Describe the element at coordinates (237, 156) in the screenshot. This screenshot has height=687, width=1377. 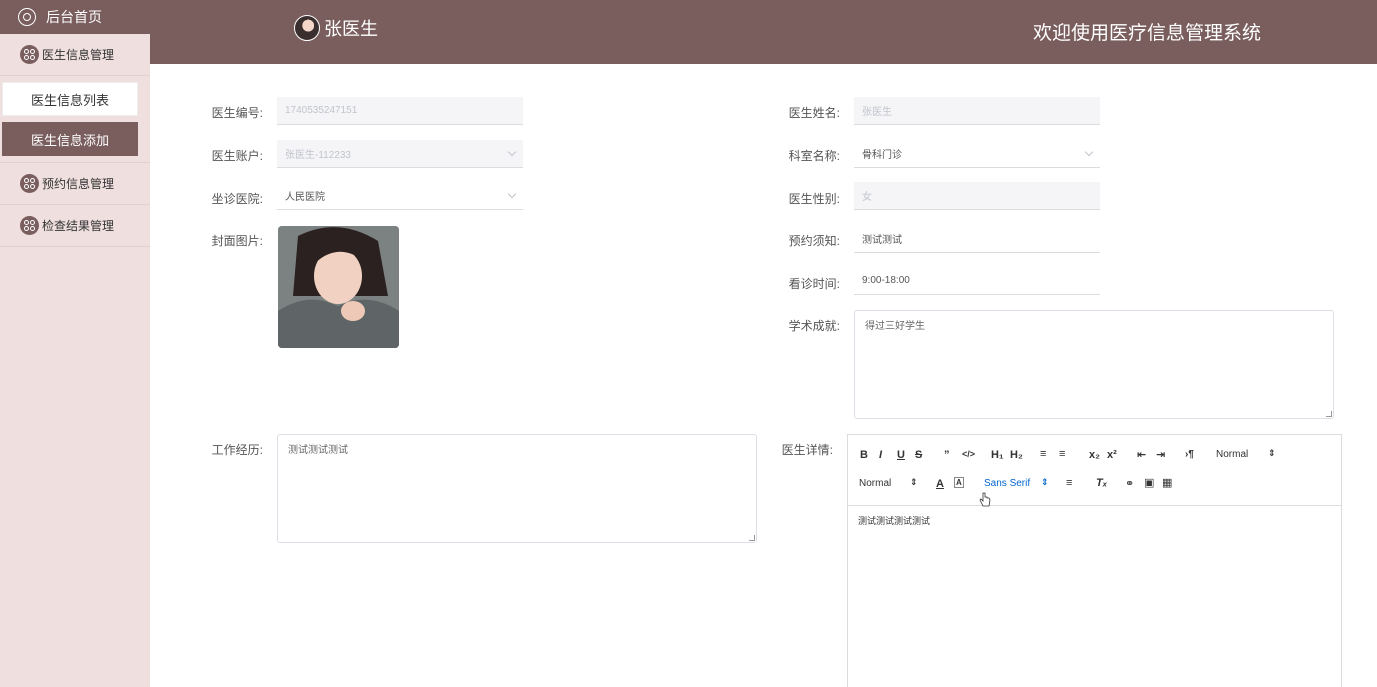
I see `account-label: 医生账户:` at that location.